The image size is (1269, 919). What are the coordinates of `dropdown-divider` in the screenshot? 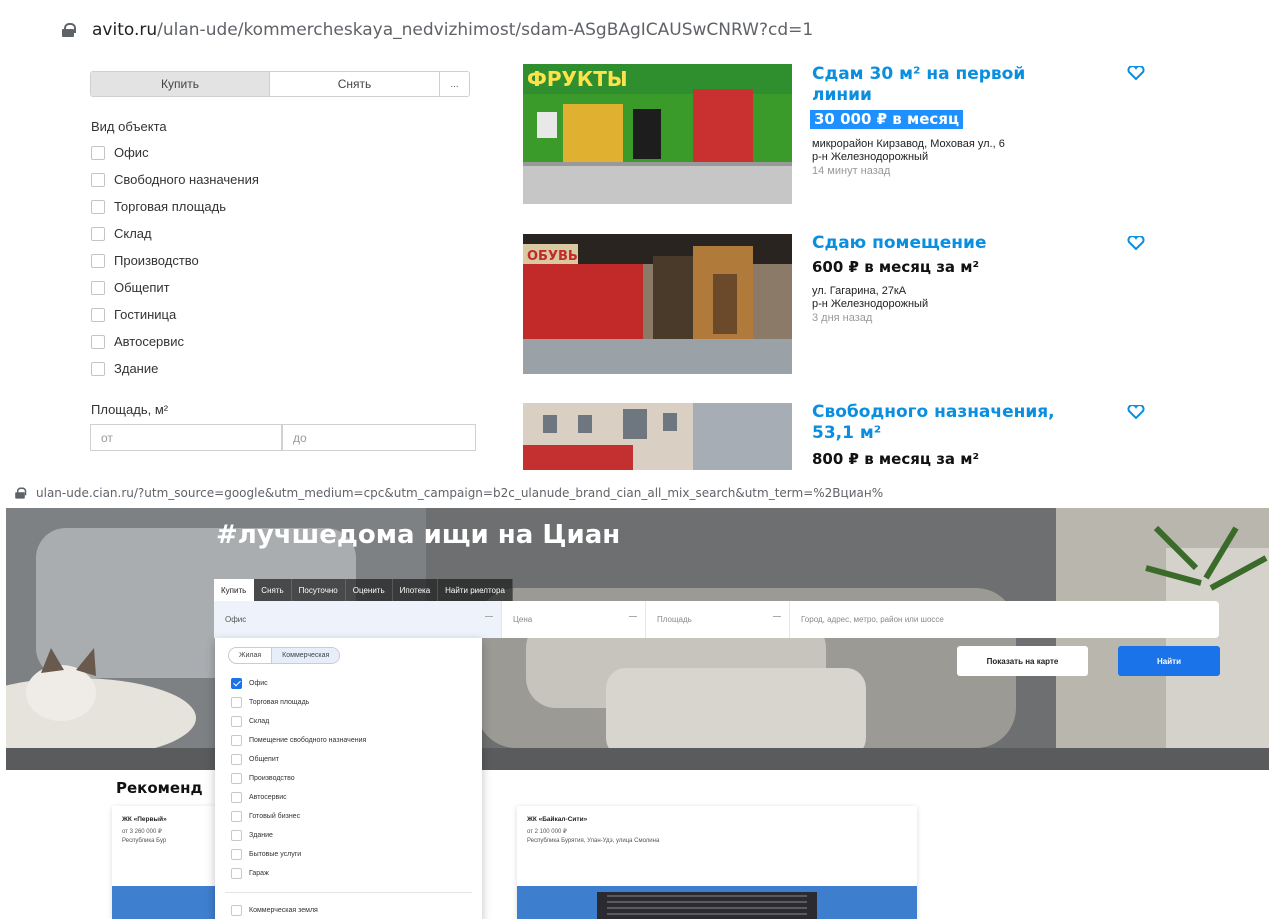 It's located at (348, 892).